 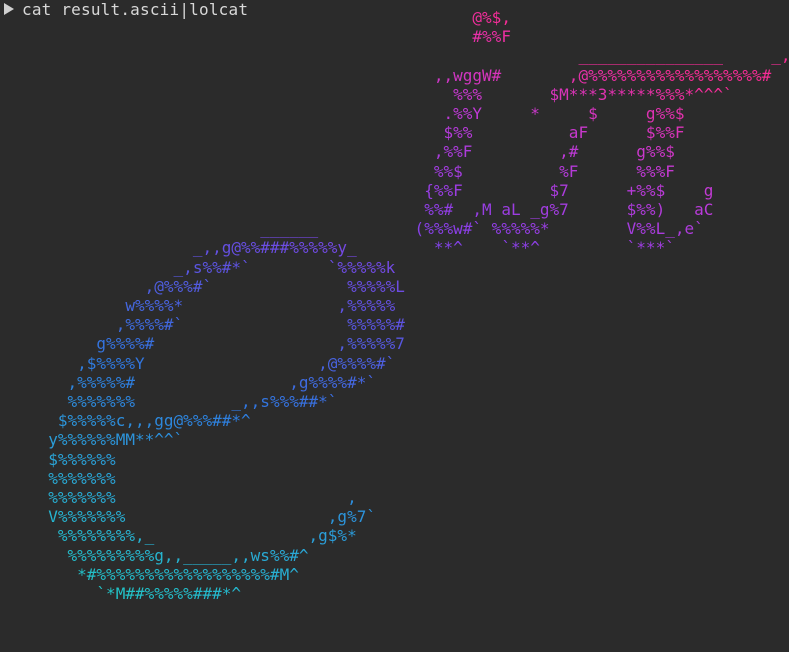 What do you see at coordinates (554, 171) in the screenshot?
I see `ascii-line: %%$ %F %%%F` at bounding box center [554, 171].